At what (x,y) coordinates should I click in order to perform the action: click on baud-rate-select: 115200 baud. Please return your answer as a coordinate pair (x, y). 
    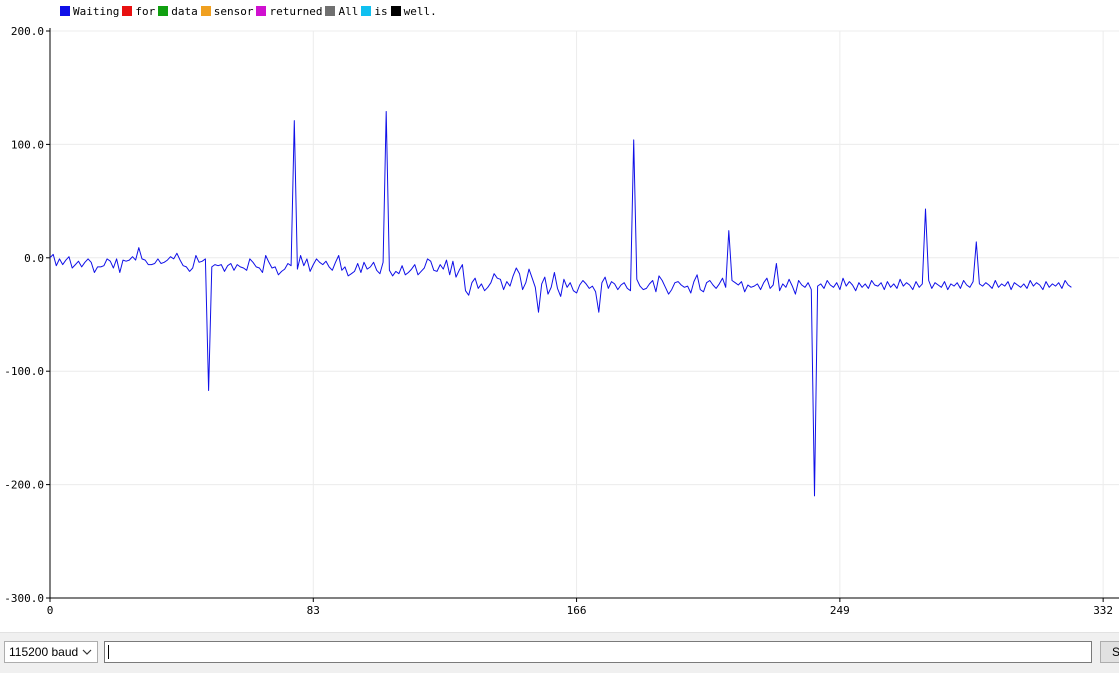
    Looking at the image, I should click on (51, 652).